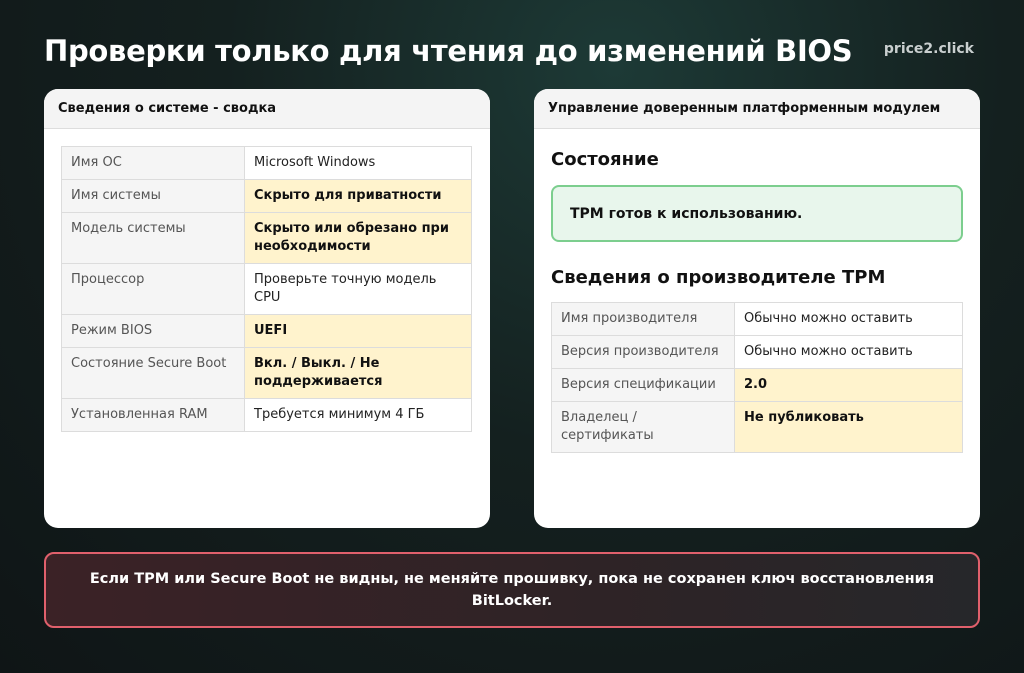 Image resolution: width=1024 pixels, height=673 pixels. I want to click on table-row: Установленная RAM Требуется минимум 4 ГБ, so click(266, 415).